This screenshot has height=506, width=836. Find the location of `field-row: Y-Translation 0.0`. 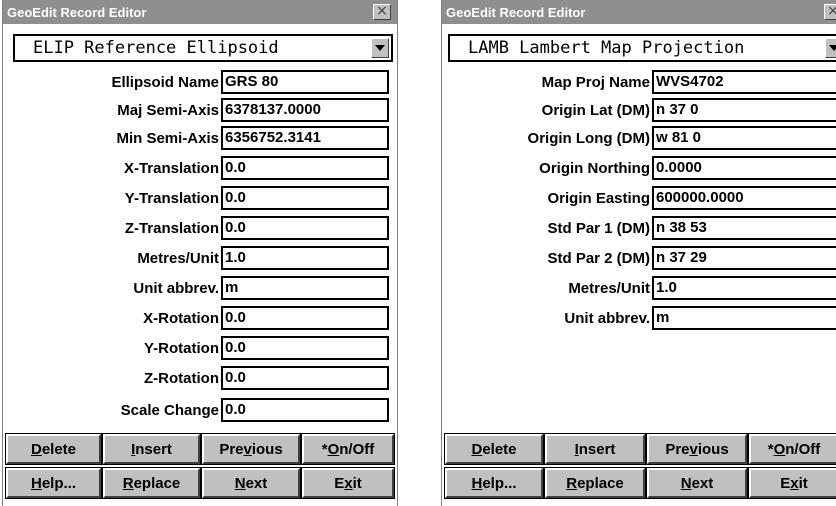

field-row: Y-Translation 0.0 is located at coordinates (196, 198).